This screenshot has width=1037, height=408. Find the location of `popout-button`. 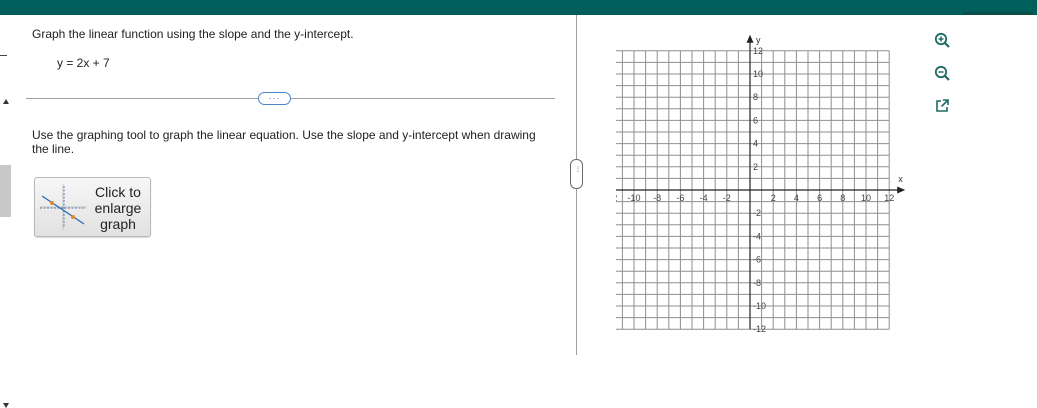

popout-button is located at coordinates (942, 106).